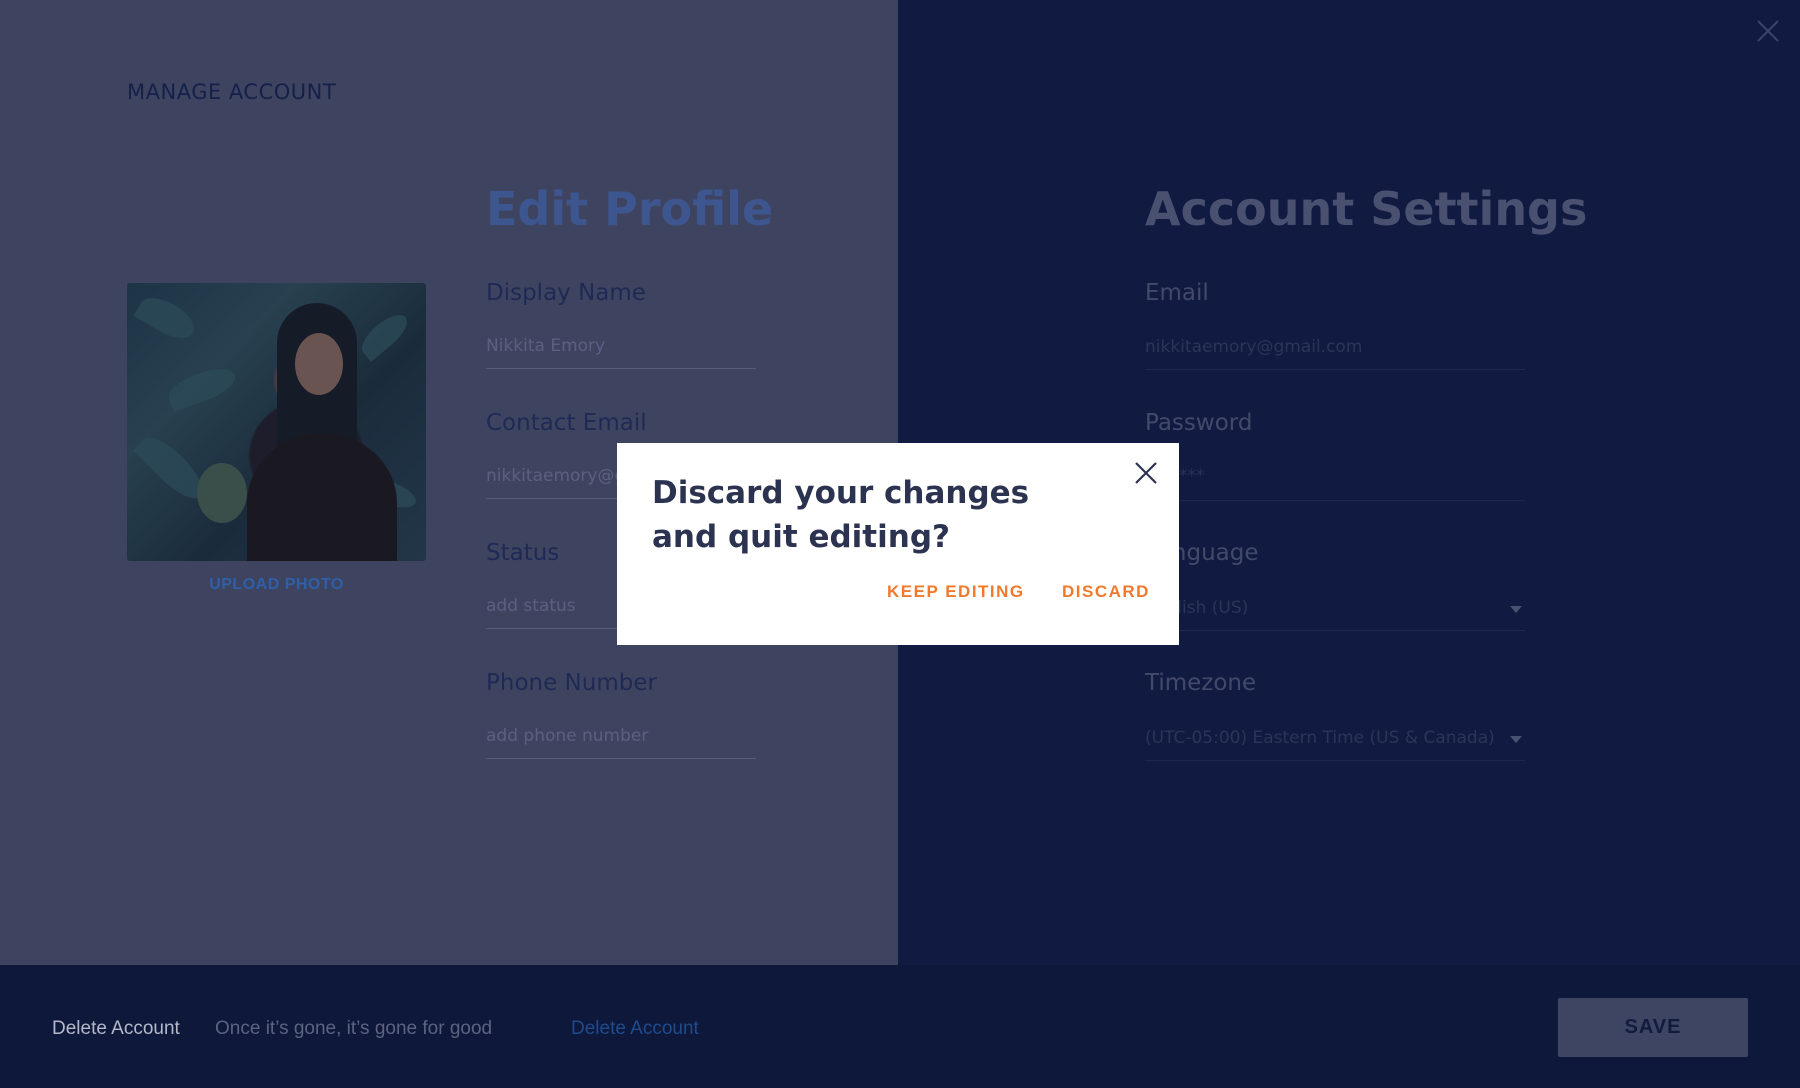 The image size is (1800, 1088). What do you see at coordinates (956, 592) in the screenshot?
I see `keep-editing-button: KEEP EDITING` at bounding box center [956, 592].